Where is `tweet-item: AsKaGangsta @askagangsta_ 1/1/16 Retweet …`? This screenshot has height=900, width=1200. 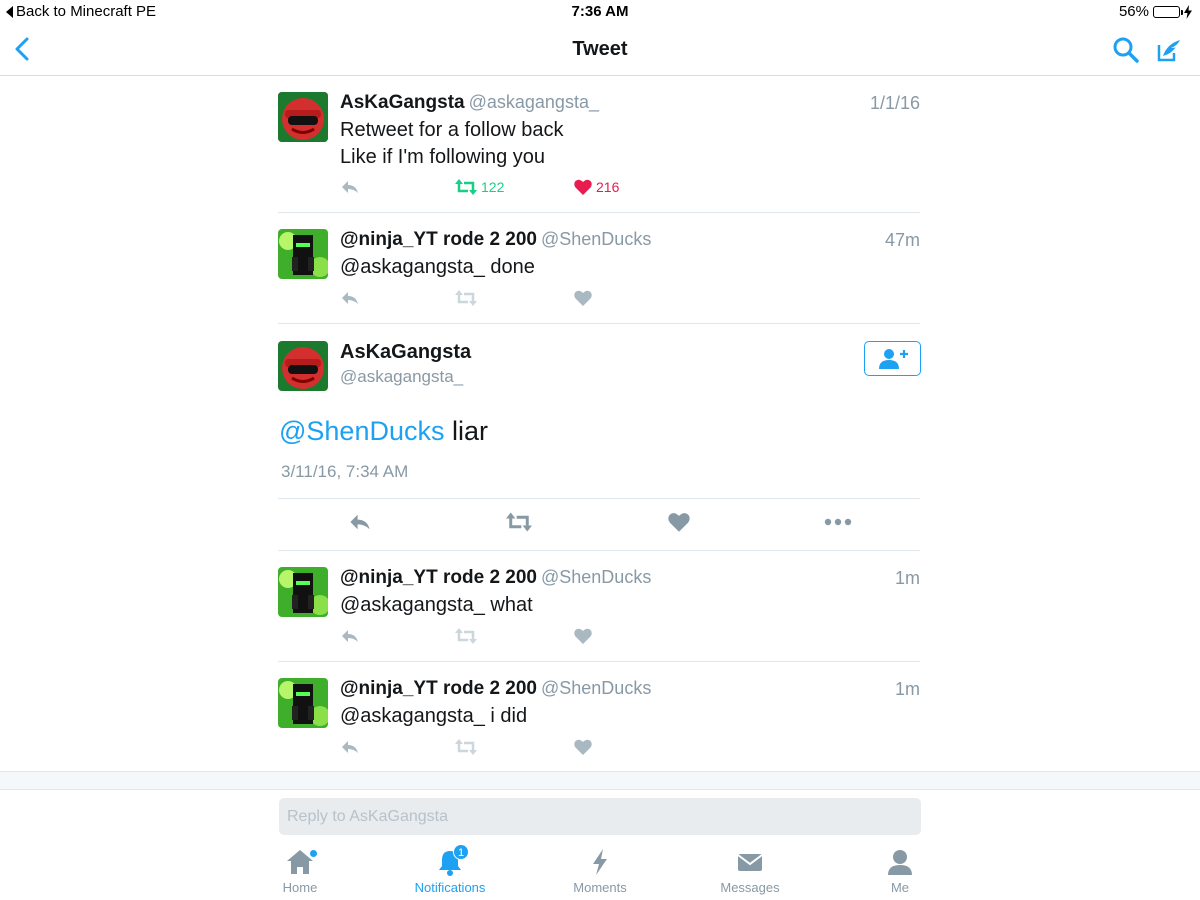
tweet-item: AsKaGangsta @askagangsta_ 1/1/16 Retweet … is located at coordinates (599, 147).